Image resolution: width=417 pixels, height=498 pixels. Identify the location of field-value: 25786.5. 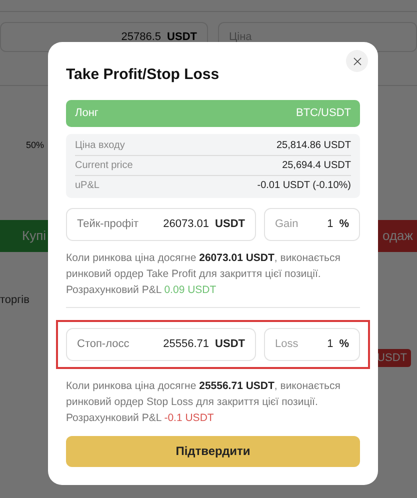
(141, 37).